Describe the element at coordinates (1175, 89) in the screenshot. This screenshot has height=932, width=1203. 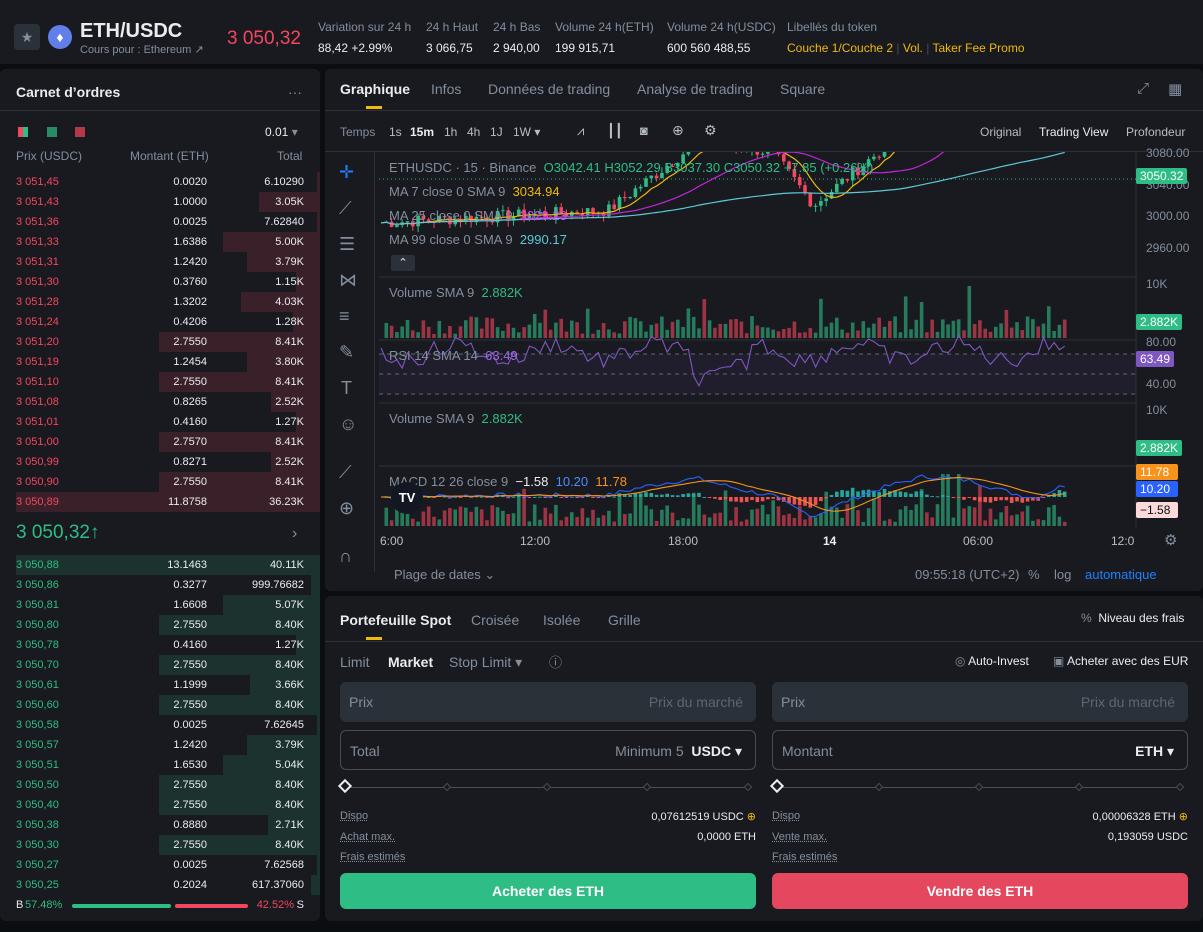
I see `grid-settings-icon: ▦` at that location.